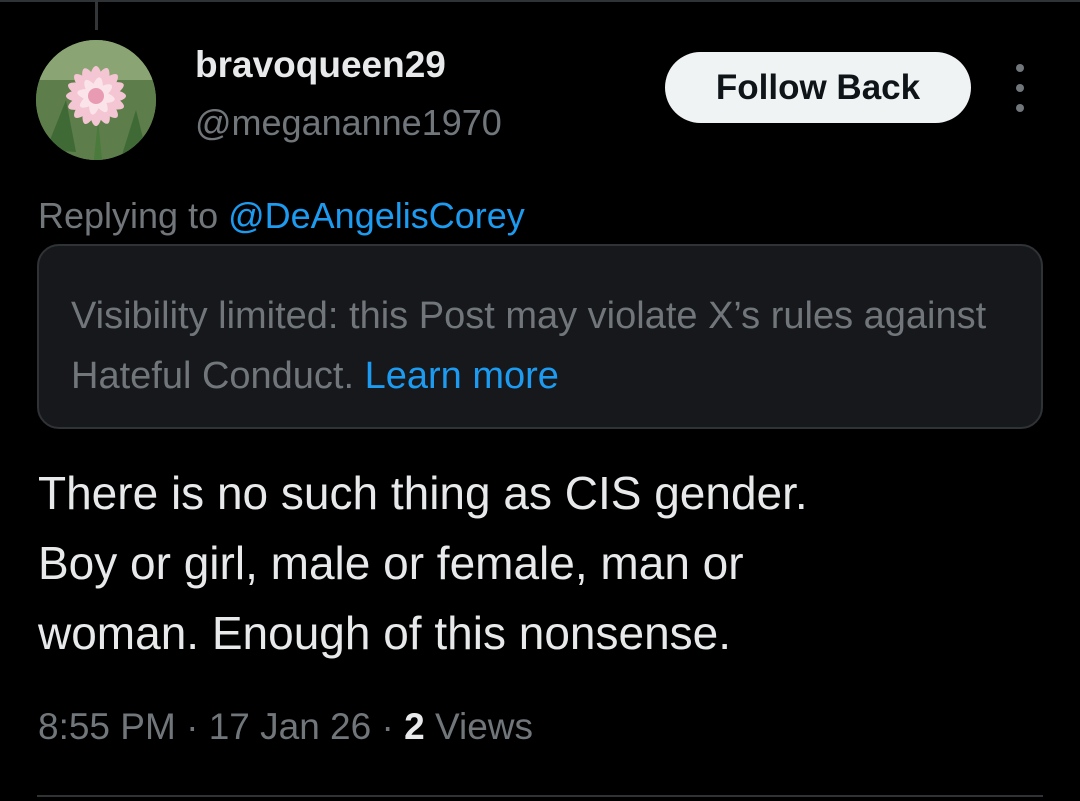 The height and width of the screenshot is (801, 1080). I want to click on pink-dahlia-flower-avatar-icon, so click(96, 100).